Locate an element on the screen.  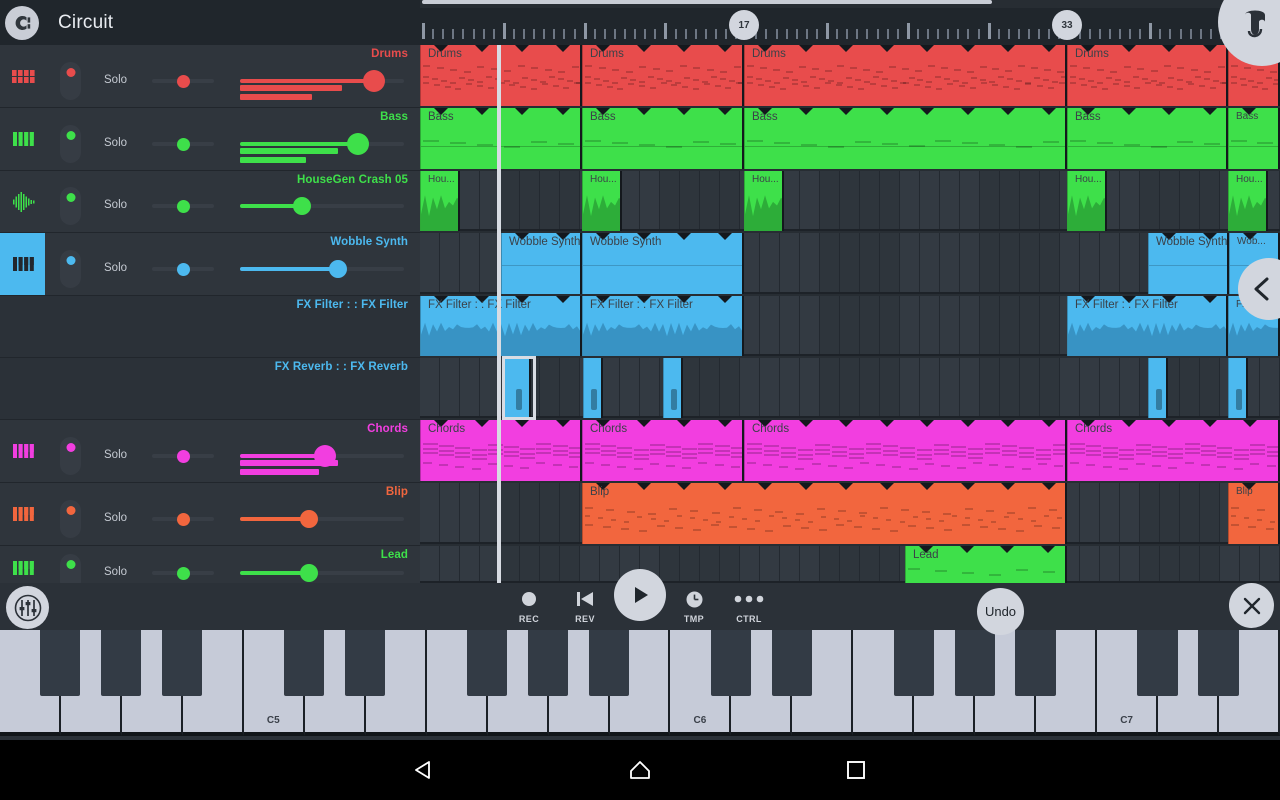
track-instrument-button is located at coordinates (22, 514).